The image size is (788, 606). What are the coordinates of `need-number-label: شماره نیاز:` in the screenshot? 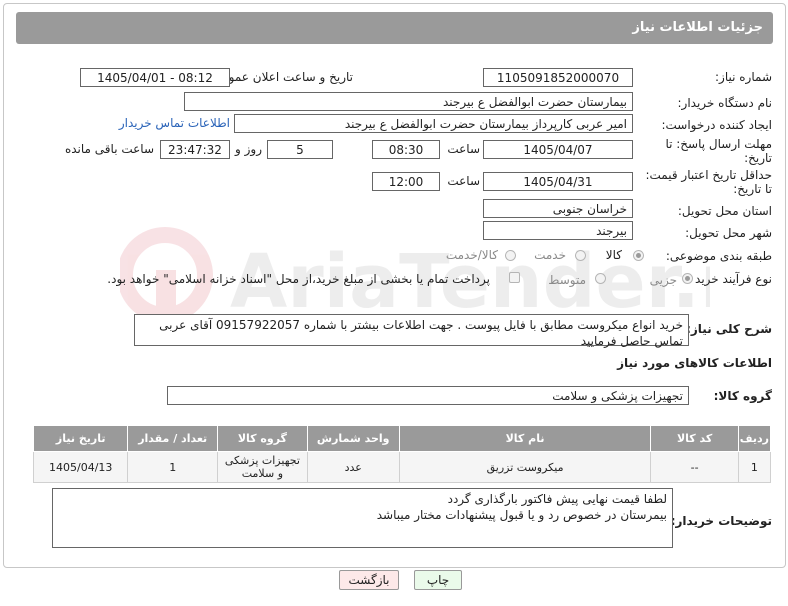 It's located at (743, 77).